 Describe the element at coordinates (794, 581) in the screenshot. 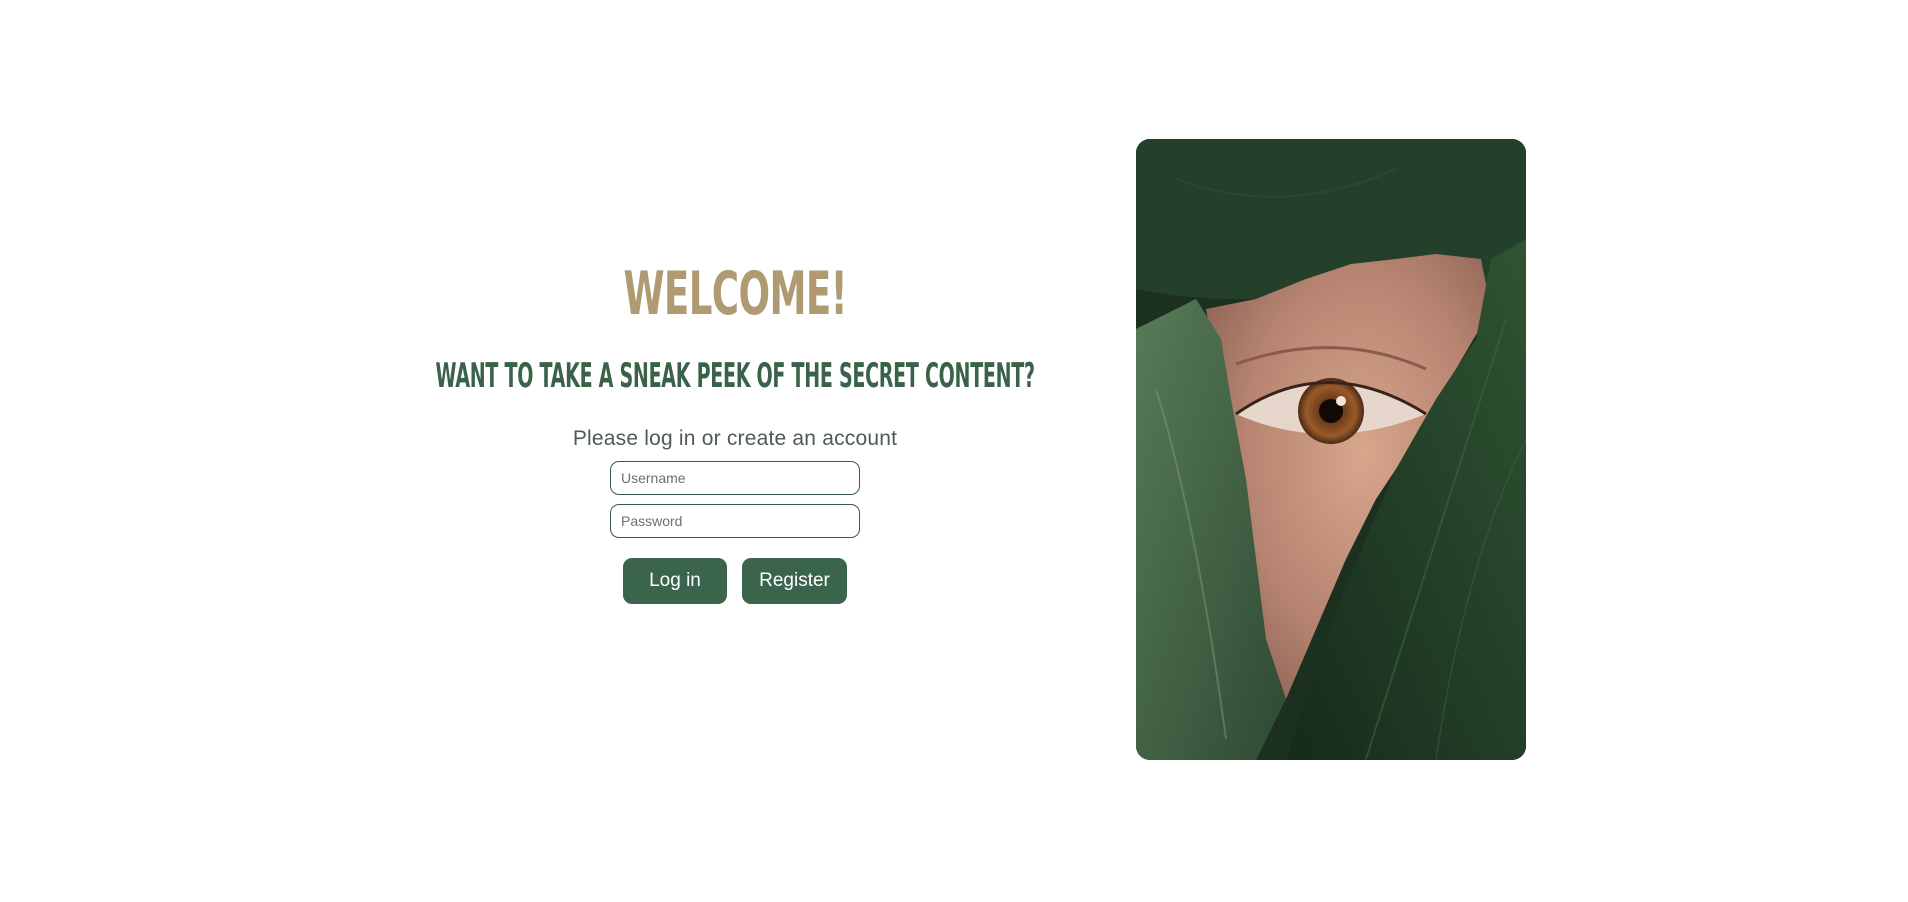

I see `register-button: Register` at that location.